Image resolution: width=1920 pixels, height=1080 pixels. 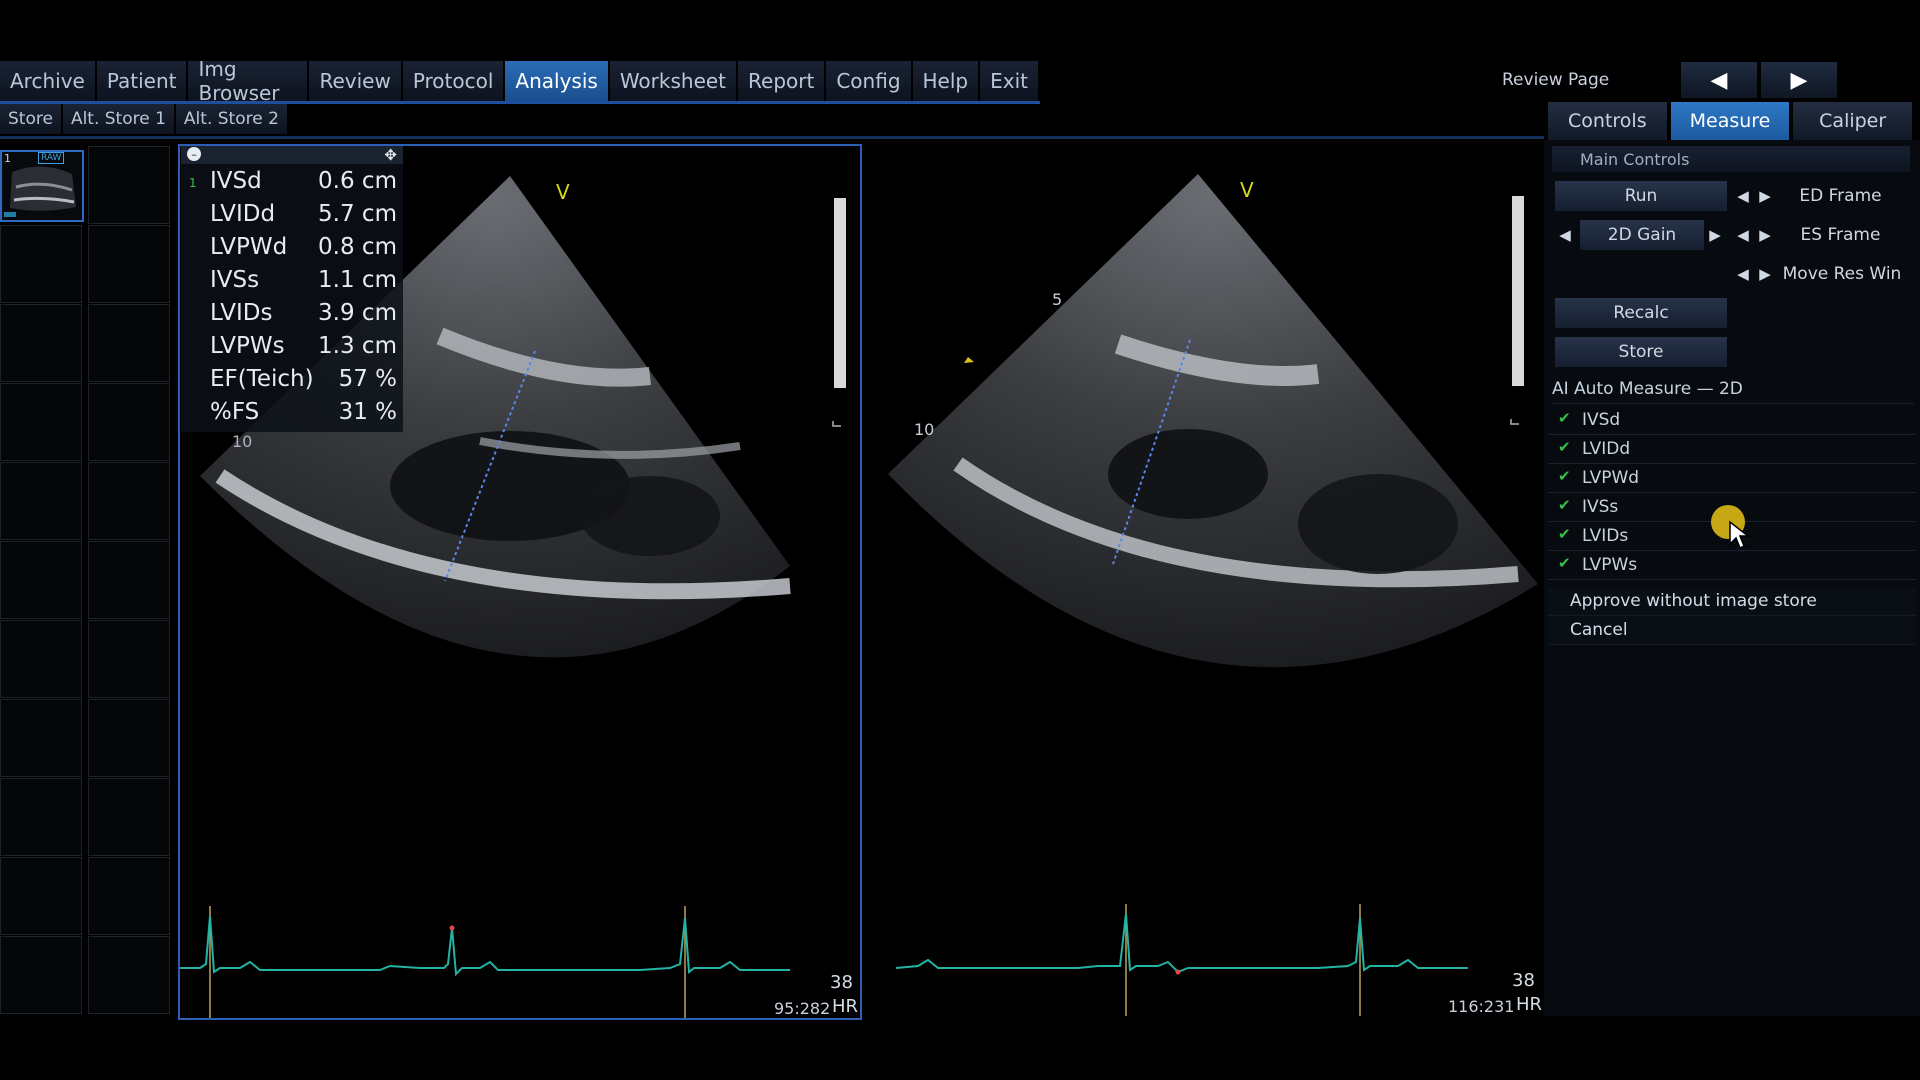 I want to click on menu-worksheet: Worksheet, so click(x=674, y=81).